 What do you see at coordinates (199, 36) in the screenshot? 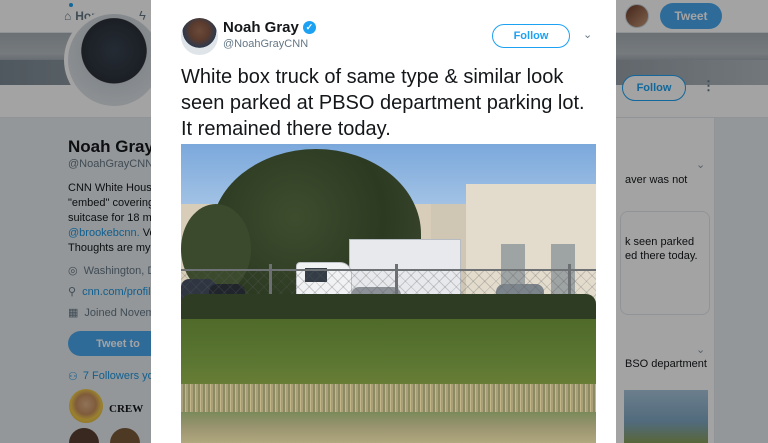
I see `author-avatar` at bounding box center [199, 36].